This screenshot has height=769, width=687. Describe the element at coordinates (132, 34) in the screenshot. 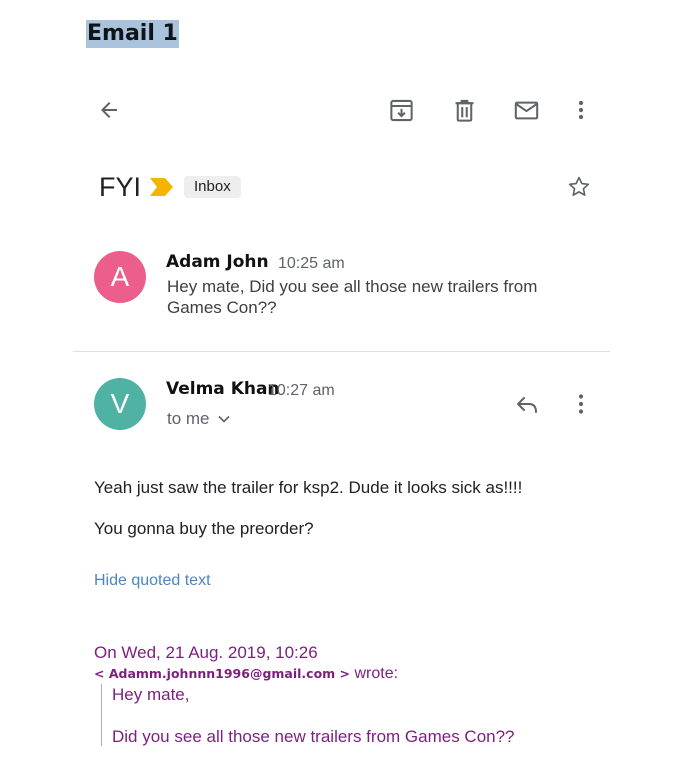

I see `document-title: Email 1` at that location.